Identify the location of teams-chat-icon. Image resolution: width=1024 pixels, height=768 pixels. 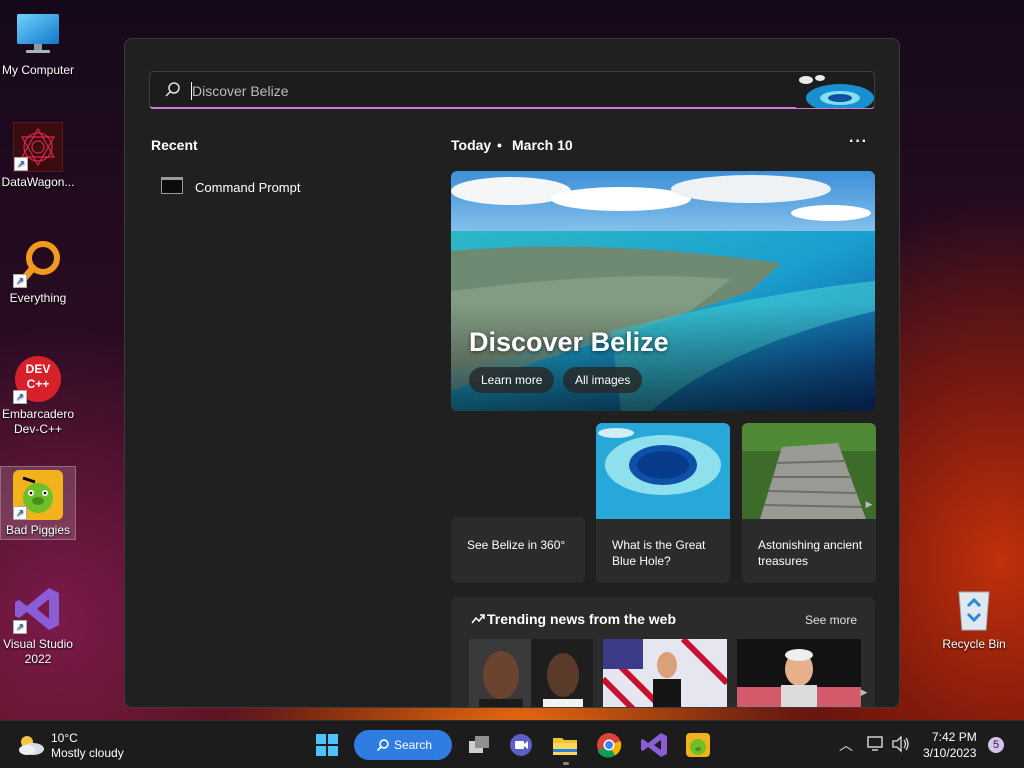
(521, 745).